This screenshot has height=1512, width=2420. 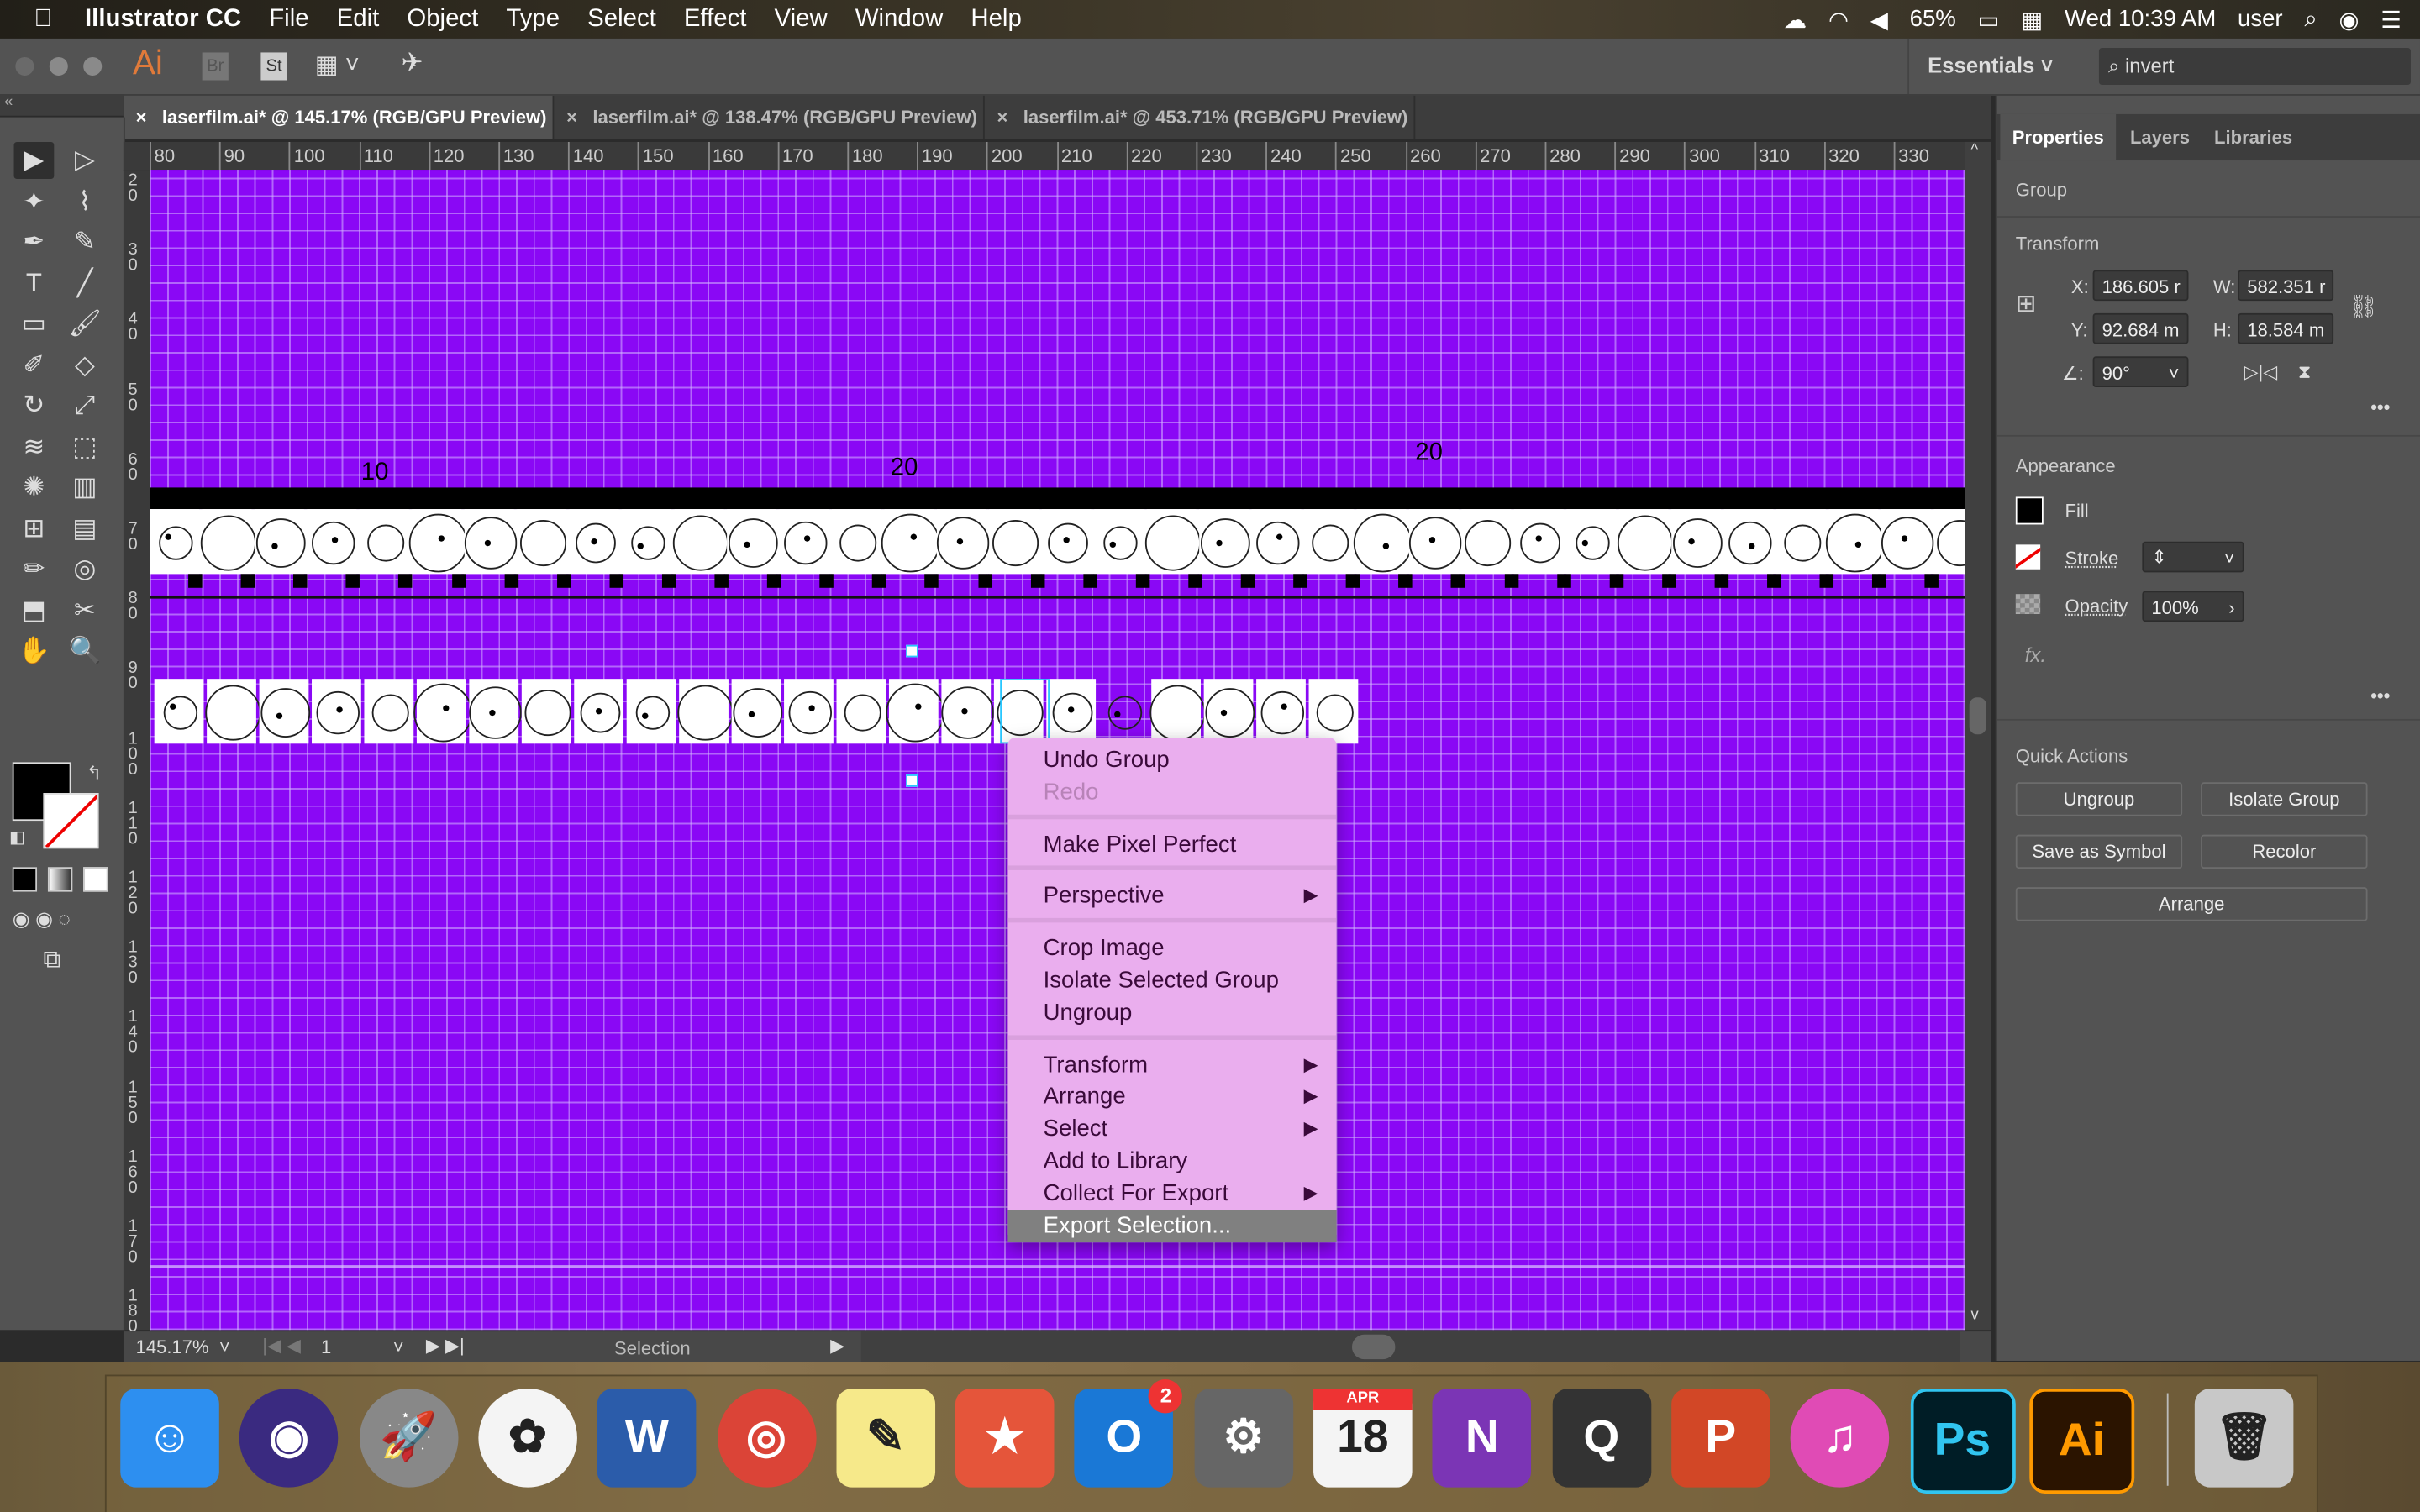 I want to click on dock-outlook-icon: O2, so click(x=1129, y=1433).